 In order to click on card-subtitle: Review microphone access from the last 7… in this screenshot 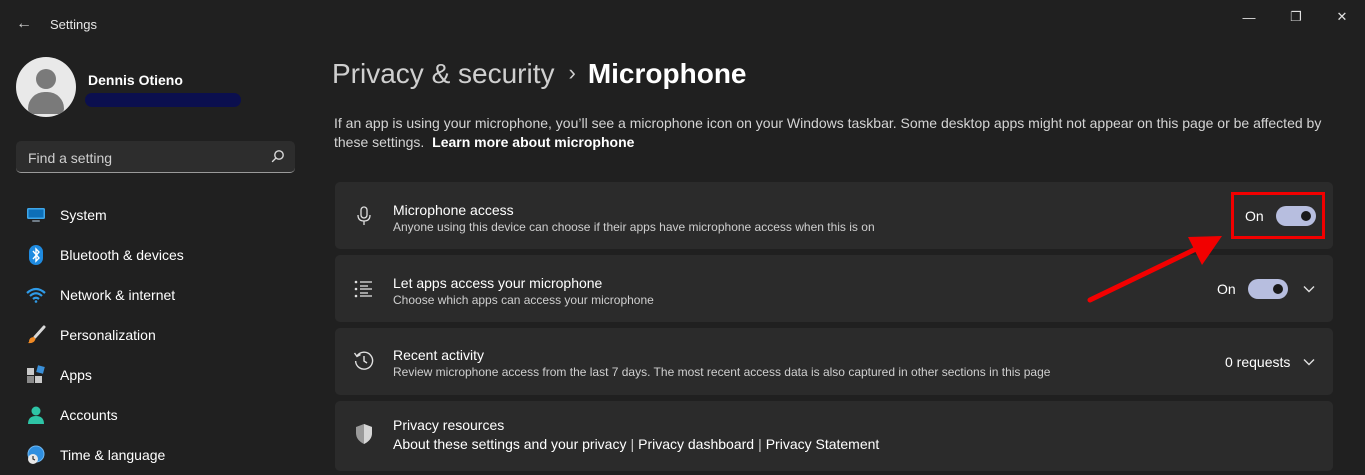, I will do `click(722, 372)`.